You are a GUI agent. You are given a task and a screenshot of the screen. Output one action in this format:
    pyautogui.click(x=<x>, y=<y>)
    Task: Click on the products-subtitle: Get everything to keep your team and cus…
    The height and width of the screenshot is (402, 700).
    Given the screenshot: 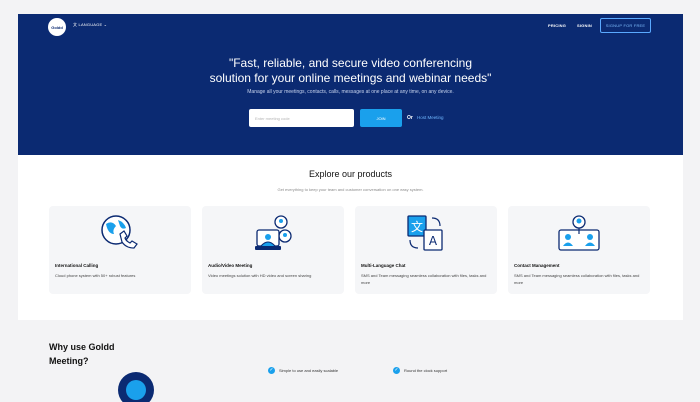 What is the action you would take?
    pyautogui.click(x=350, y=189)
    